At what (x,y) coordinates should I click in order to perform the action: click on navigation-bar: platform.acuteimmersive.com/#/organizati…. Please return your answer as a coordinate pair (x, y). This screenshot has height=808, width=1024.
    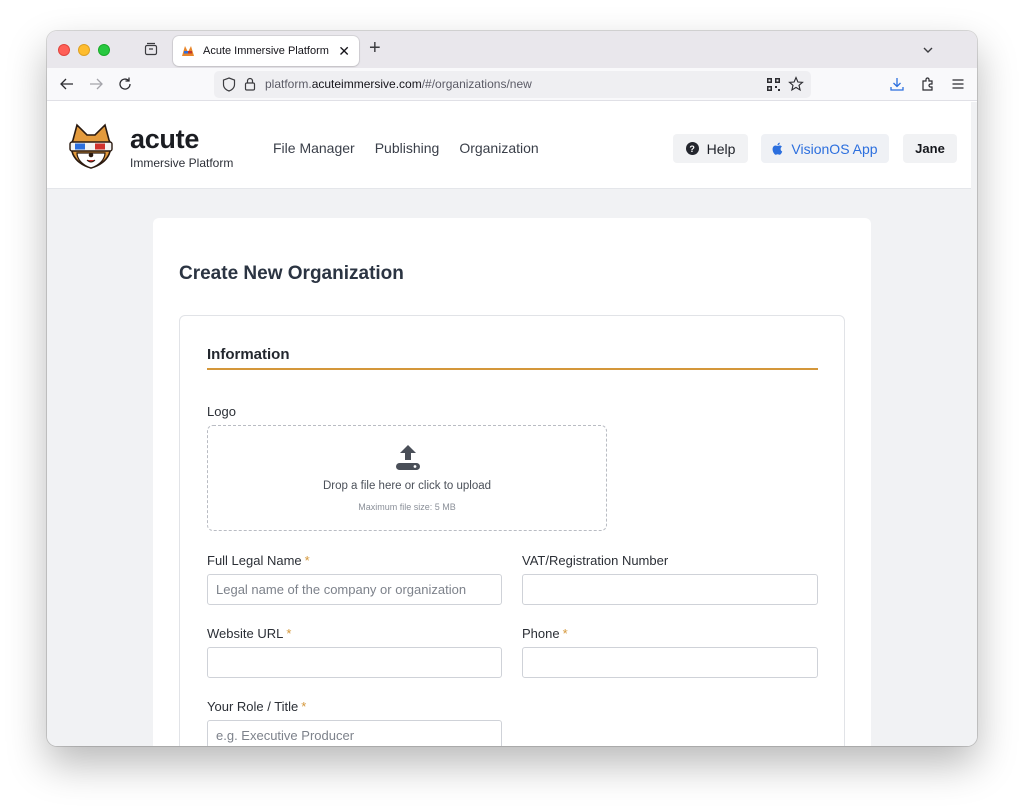
    Looking at the image, I should click on (512, 84).